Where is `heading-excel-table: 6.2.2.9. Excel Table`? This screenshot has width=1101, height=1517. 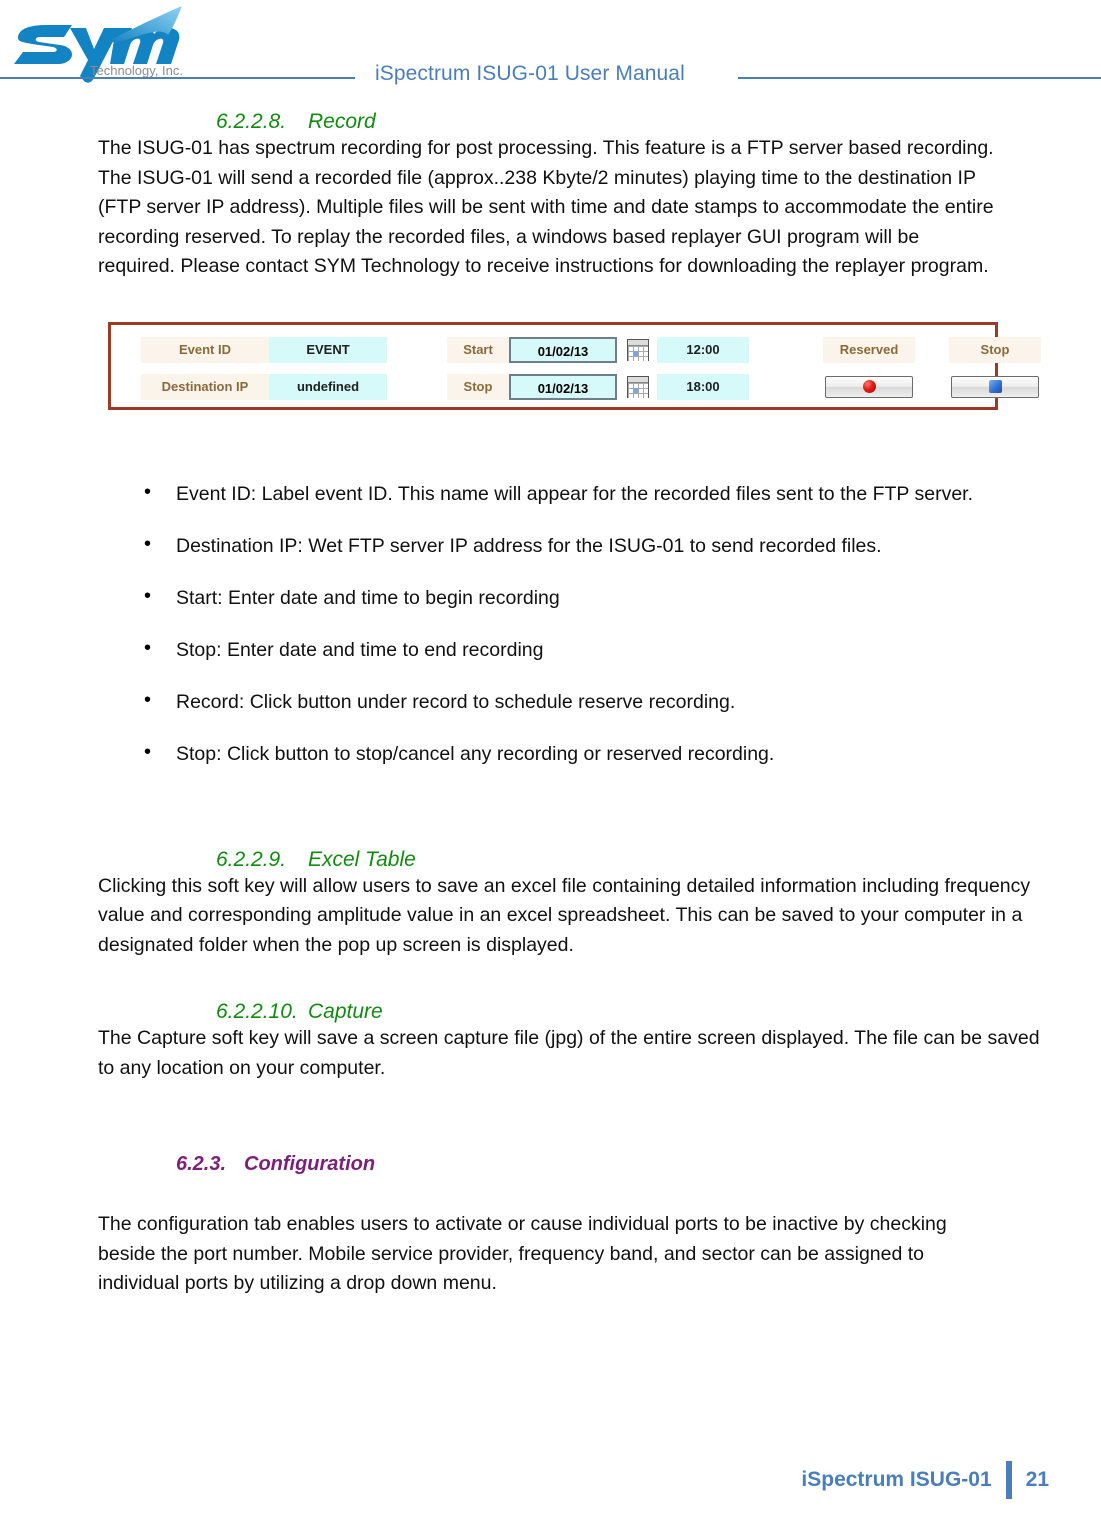 heading-excel-table: 6.2.2.9. Excel Table is located at coordinates (569, 860).